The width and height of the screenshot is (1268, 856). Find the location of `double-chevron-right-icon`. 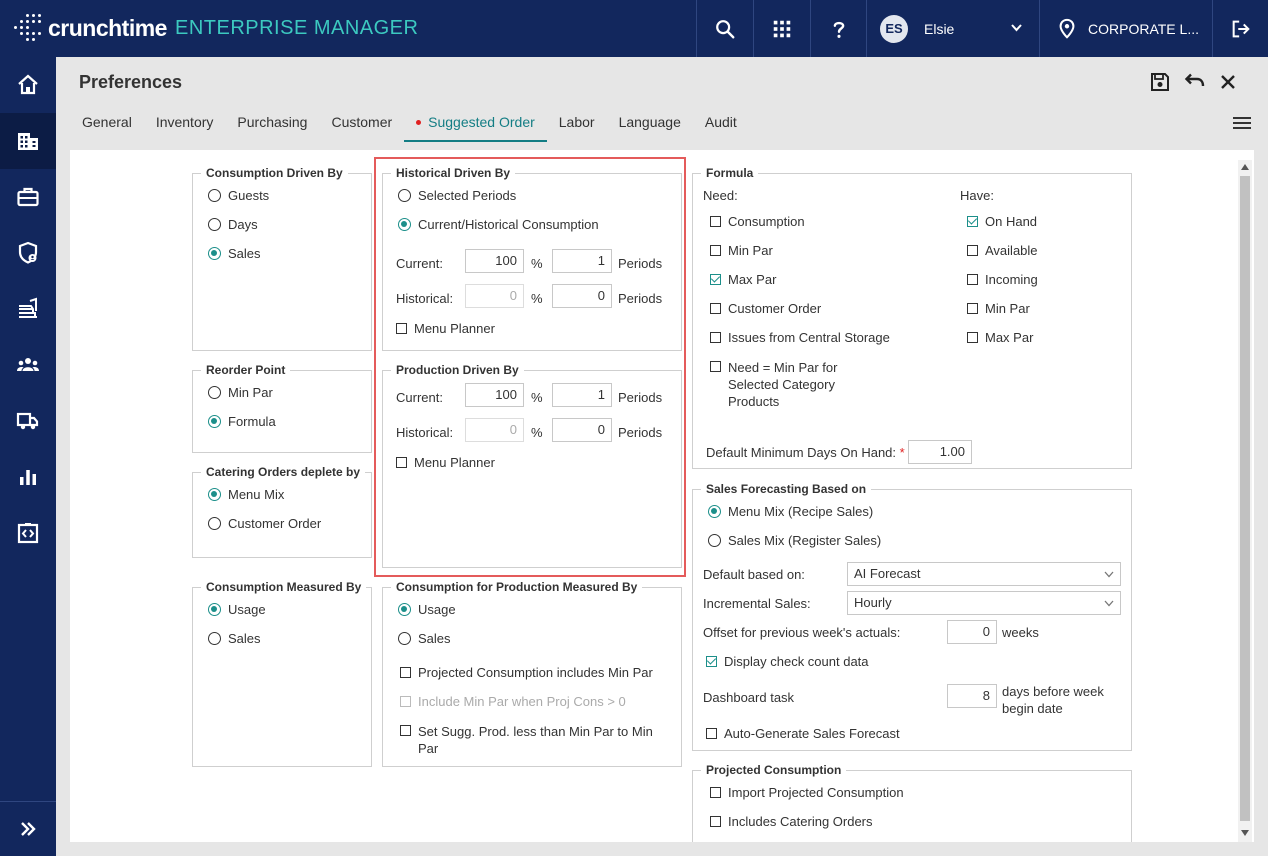

double-chevron-right-icon is located at coordinates (28, 829).